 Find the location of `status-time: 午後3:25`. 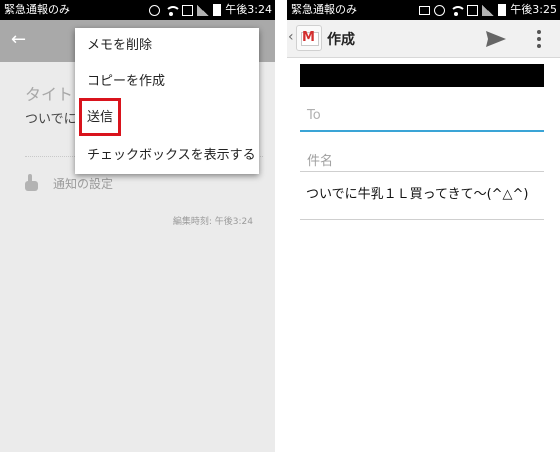

status-time: 午後3:25 is located at coordinates (533, 9).